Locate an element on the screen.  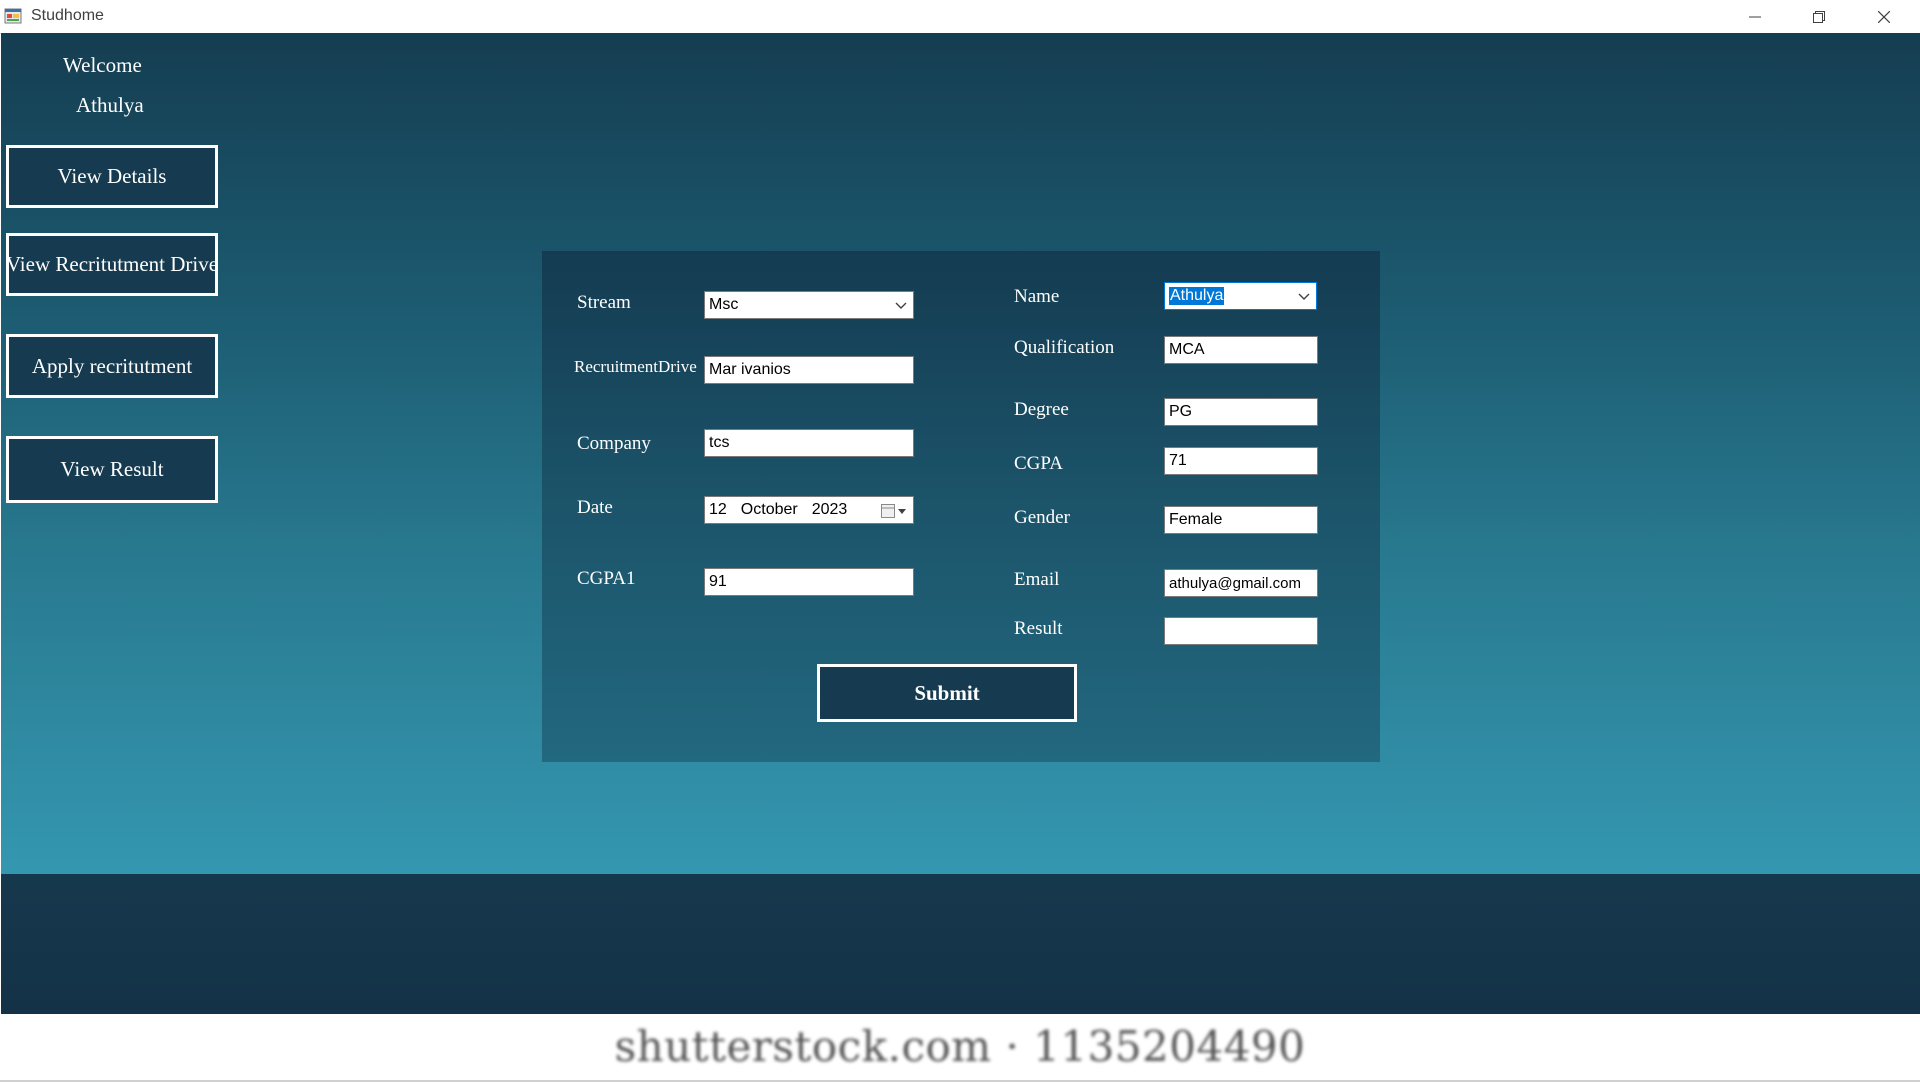
calendar-icon is located at coordinates (894, 511).